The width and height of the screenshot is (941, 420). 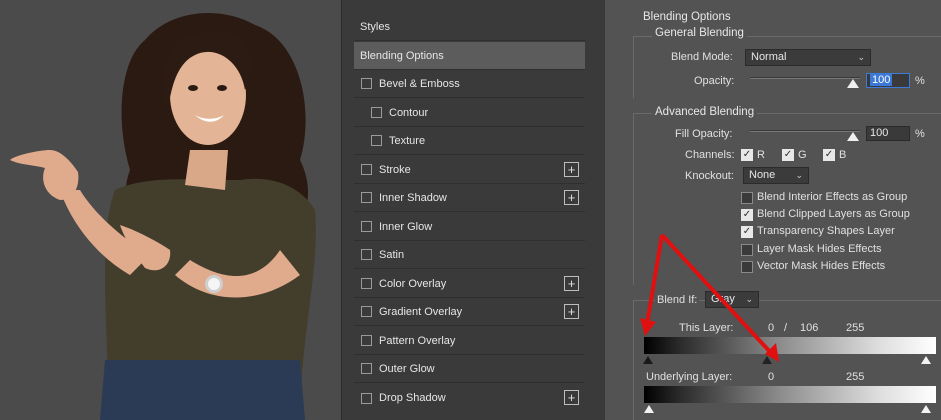 I want to click on arrow-left-head, so click(x=648, y=327).